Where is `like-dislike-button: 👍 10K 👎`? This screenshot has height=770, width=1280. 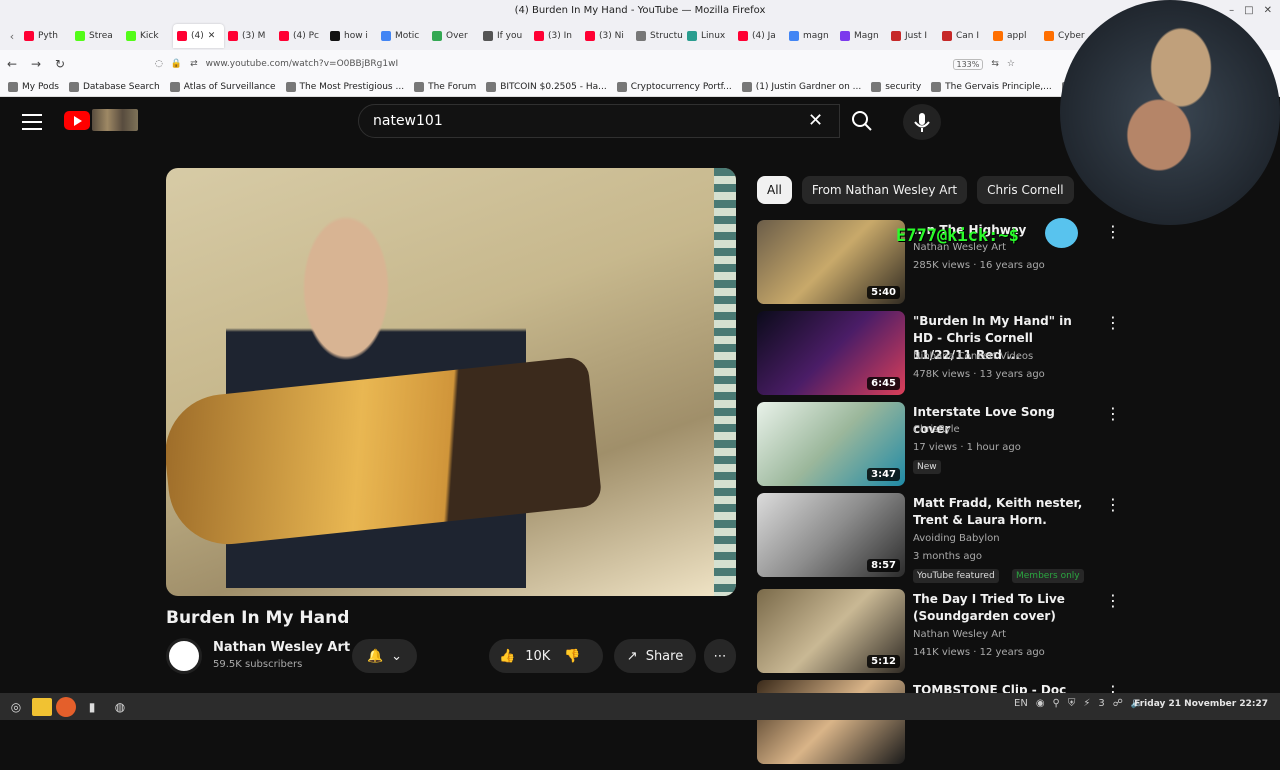
like-dislike-button: 👍 10K 👎 is located at coordinates (546, 656).